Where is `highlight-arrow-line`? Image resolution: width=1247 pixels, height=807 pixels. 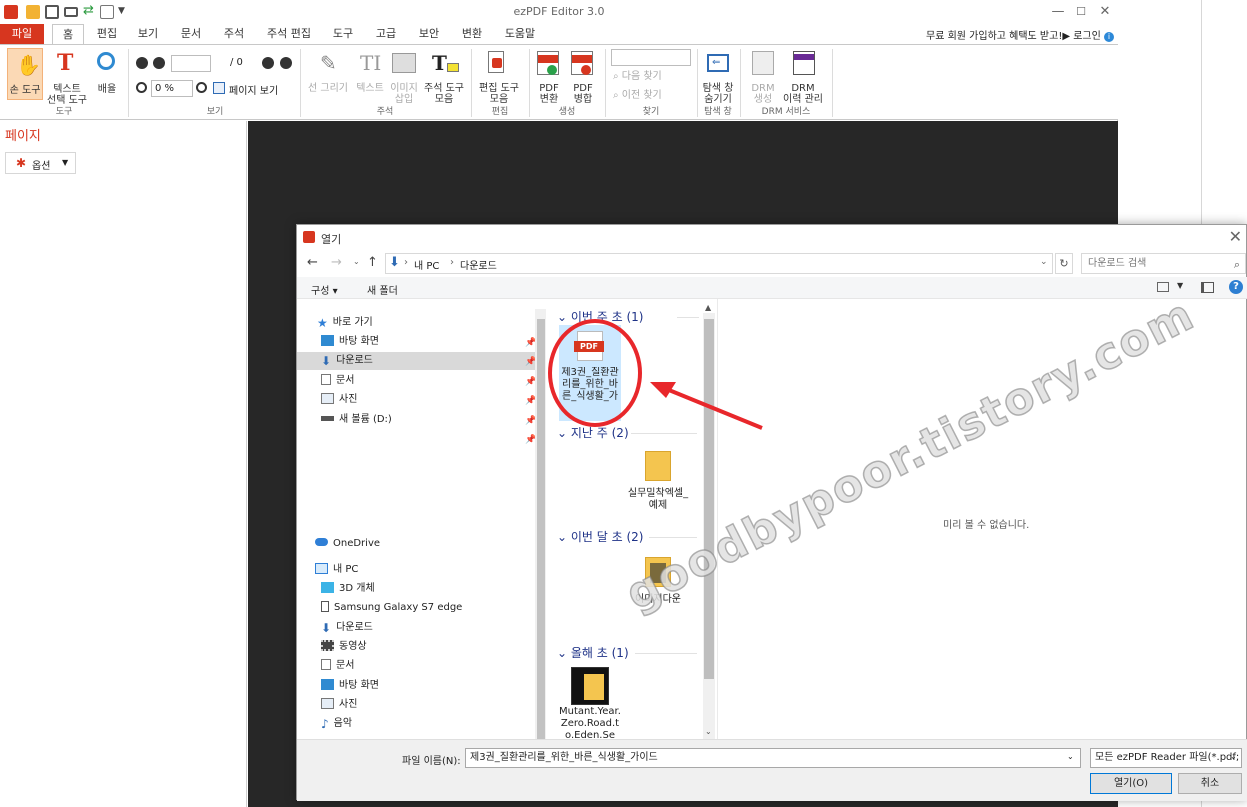
highlight-arrow-line is located at coordinates (713, 408).